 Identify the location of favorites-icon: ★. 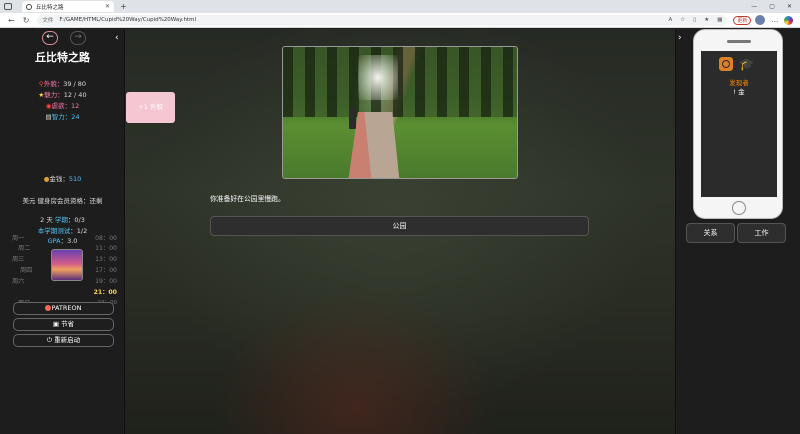
(706, 20).